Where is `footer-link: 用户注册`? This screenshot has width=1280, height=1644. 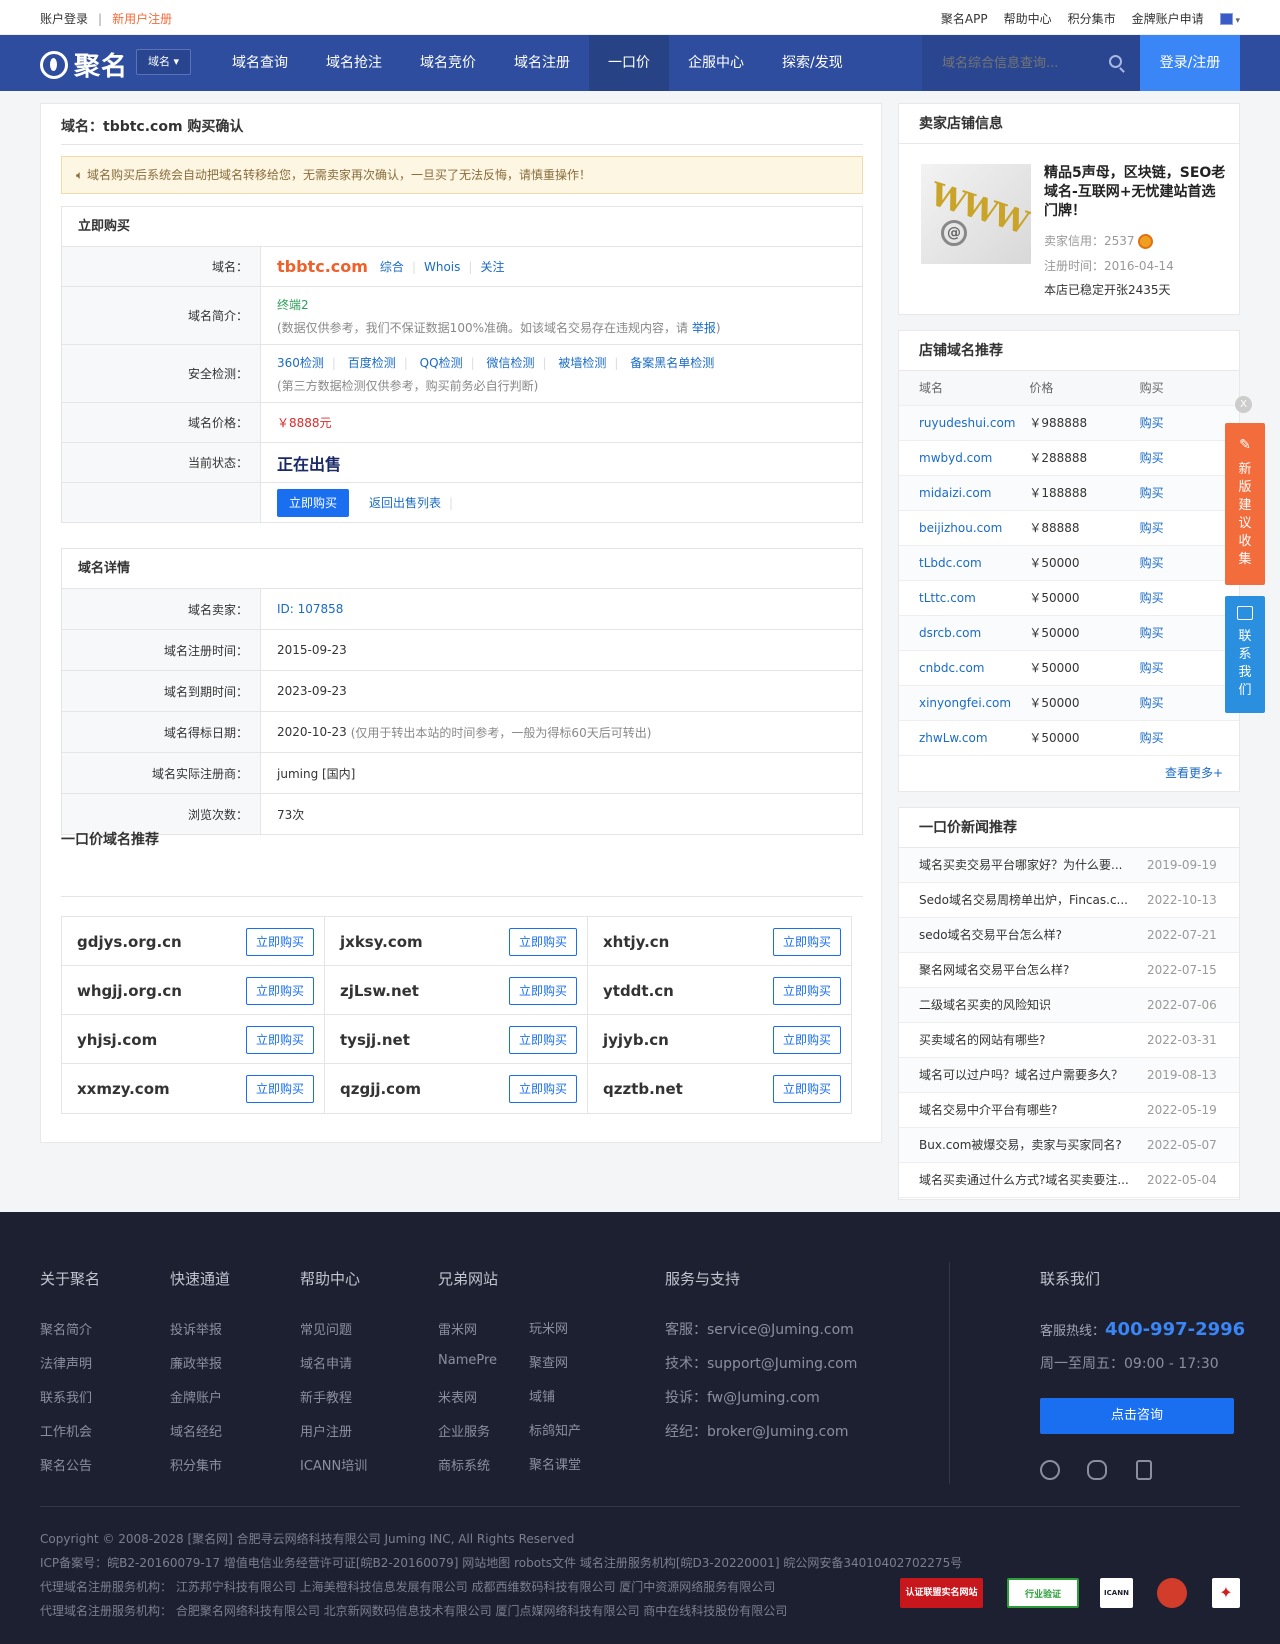
footer-link: 用户注册 is located at coordinates (333, 1438).